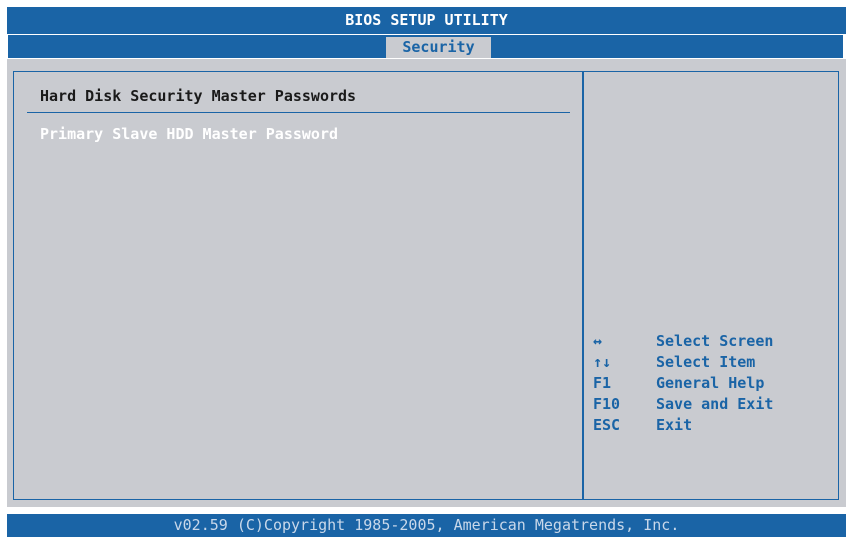 This screenshot has height=537, width=853. I want to click on help-action: Exit, so click(674, 425).